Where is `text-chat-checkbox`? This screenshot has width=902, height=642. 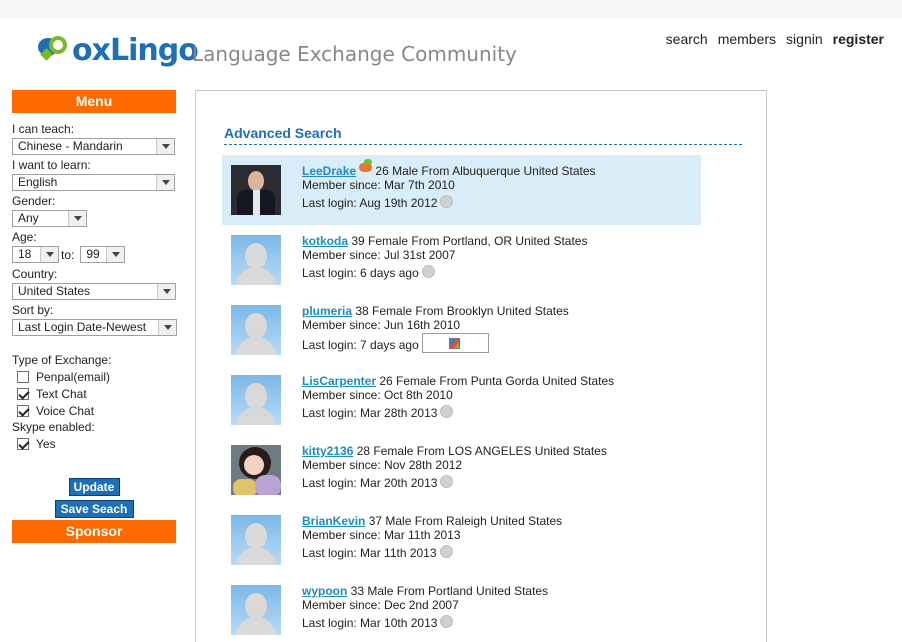 text-chat-checkbox is located at coordinates (23, 394).